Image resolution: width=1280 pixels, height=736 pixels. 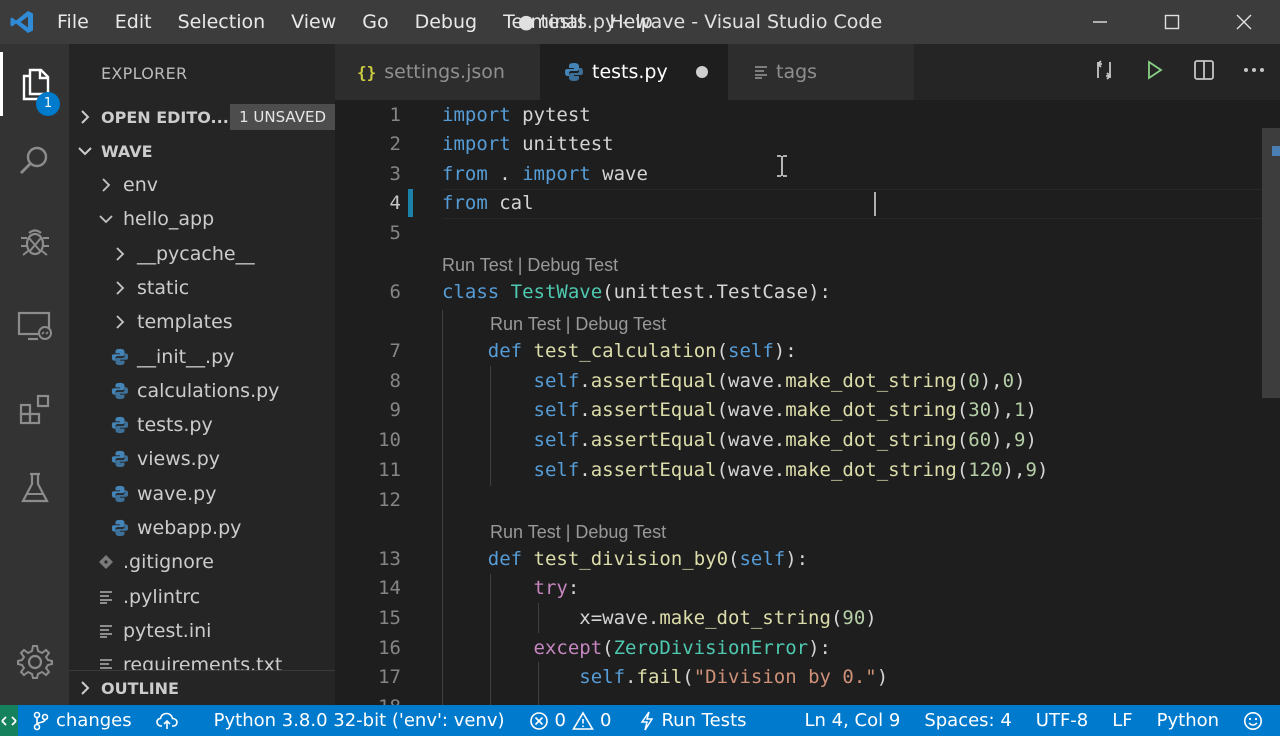 I want to click on menu-file: File, so click(x=73, y=22).